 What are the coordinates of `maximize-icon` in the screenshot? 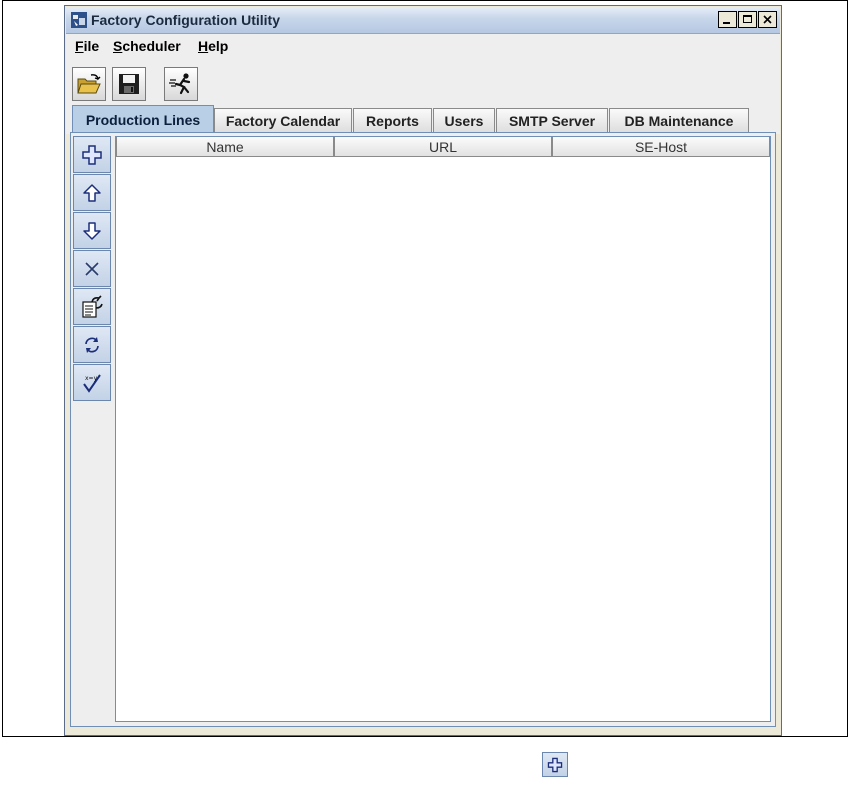 It's located at (747, 19).